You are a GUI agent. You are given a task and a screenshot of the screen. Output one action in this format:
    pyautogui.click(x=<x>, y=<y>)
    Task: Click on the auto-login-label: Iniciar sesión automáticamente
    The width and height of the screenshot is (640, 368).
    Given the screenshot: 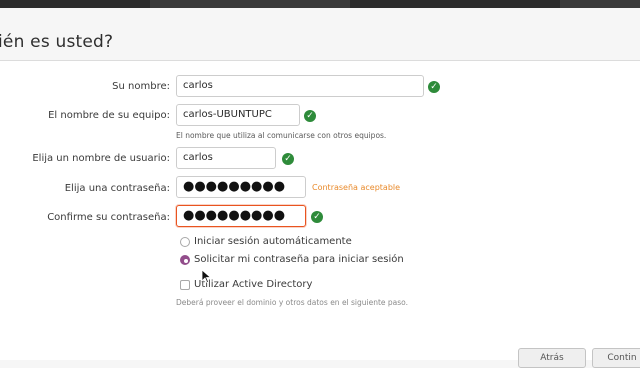 What is the action you would take?
    pyautogui.click(x=273, y=241)
    